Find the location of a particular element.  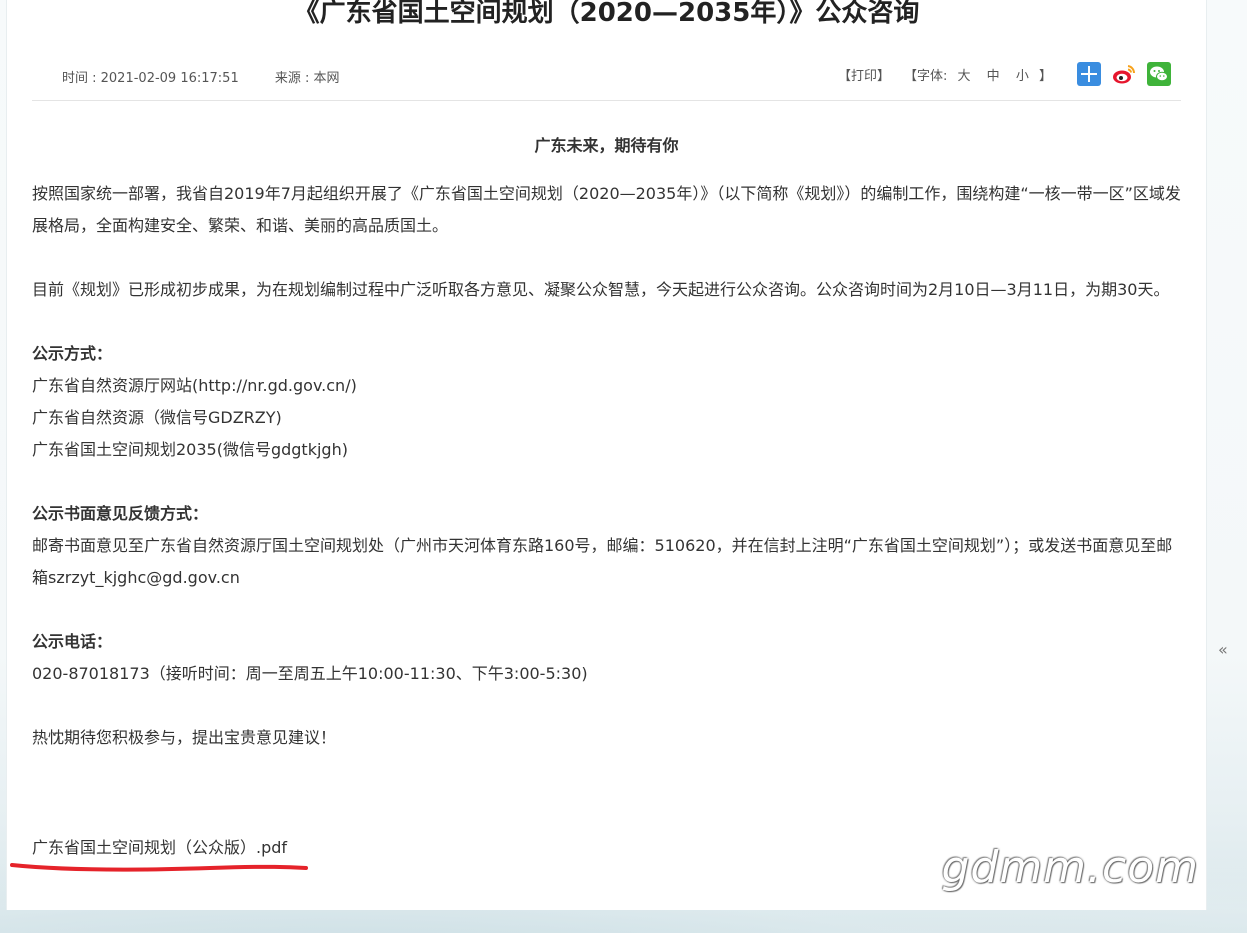

article-title: 《广东省国土空间规划（2020—2035年）》公众咨询 is located at coordinates (606, 14).